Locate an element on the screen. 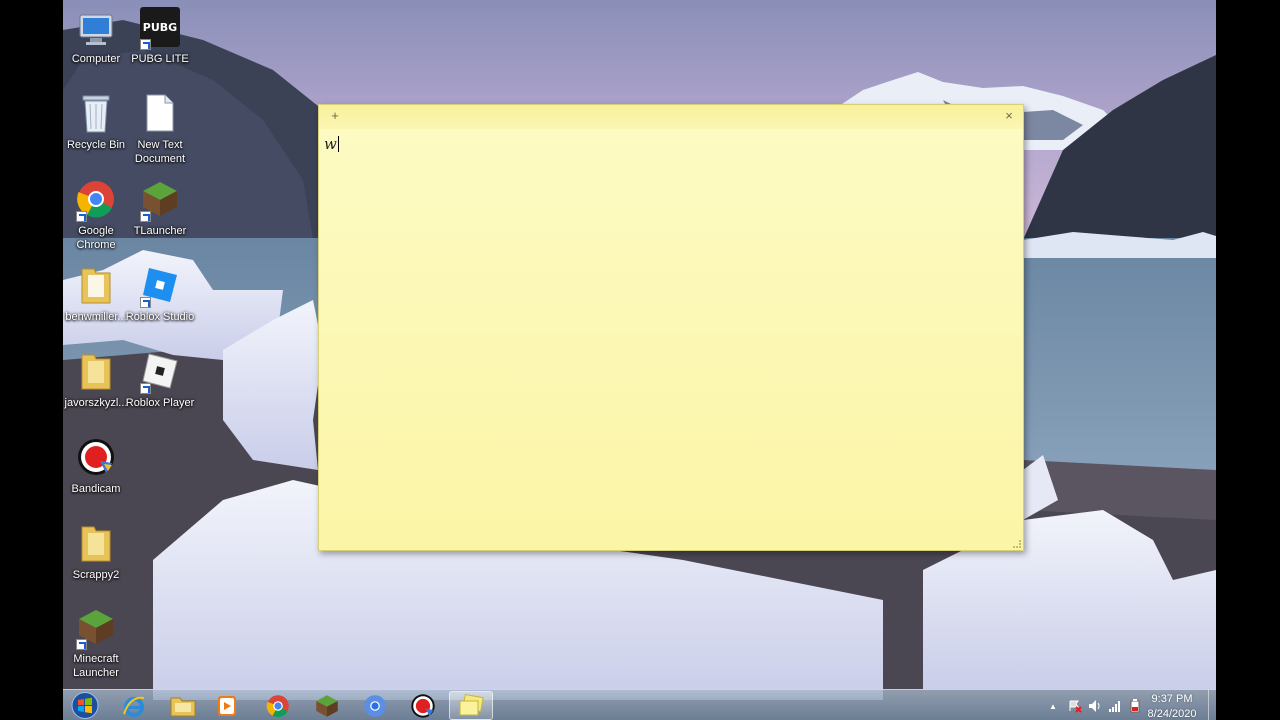 The width and height of the screenshot is (1280, 720). network-signal-icon is located at coordinates (1115, 706).